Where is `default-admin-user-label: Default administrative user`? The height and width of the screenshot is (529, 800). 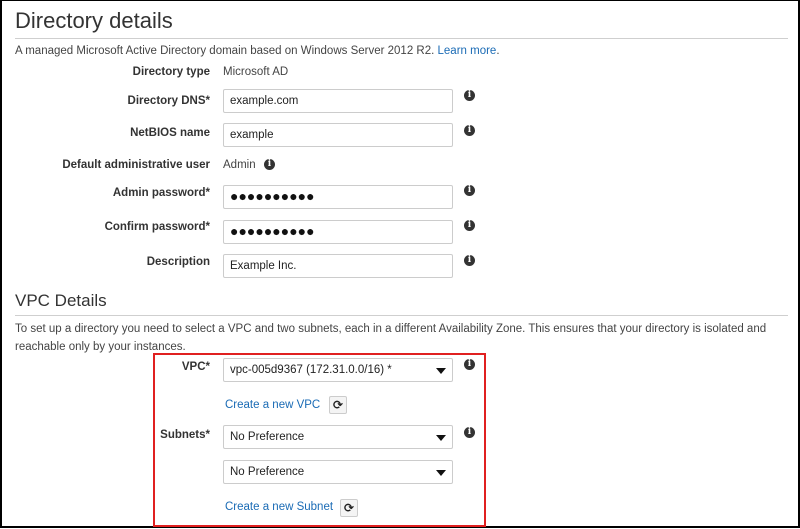 default-admin-user-label: Default administrative user is located at coordinates (136, 165).